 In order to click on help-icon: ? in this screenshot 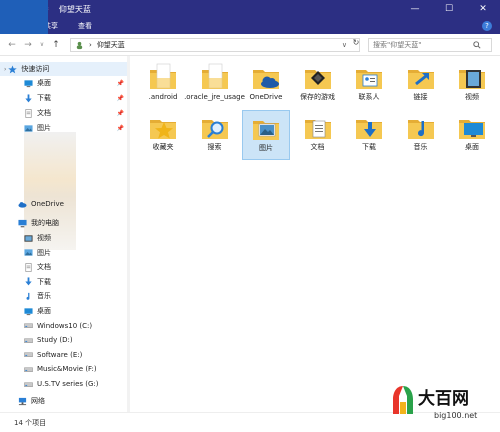, I will do `click(487, 26)`.